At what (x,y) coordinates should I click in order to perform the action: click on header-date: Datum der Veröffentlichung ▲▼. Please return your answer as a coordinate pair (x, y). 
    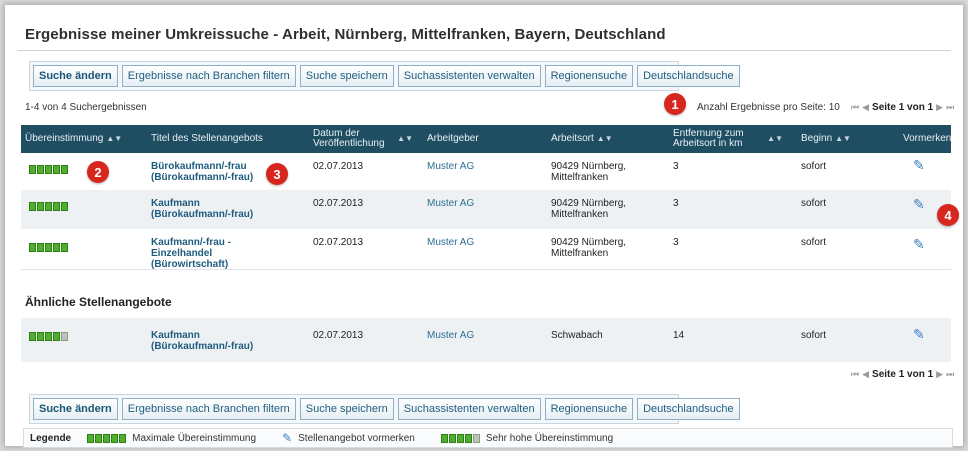
    Looking at the image, I should click on (363, 139).